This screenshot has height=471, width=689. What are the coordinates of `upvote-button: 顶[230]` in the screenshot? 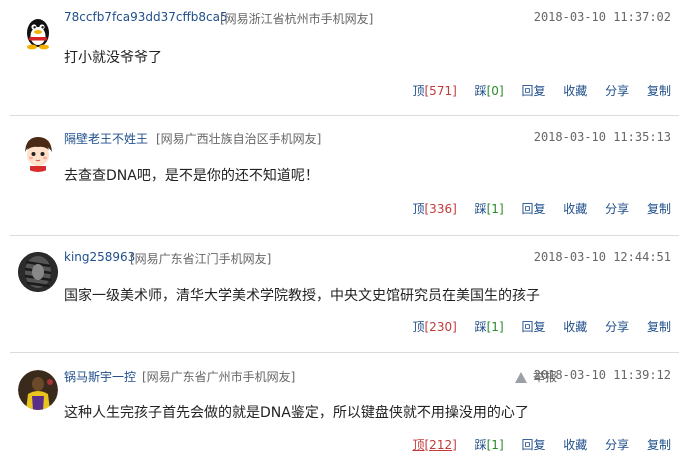 It's located at (434, 327).